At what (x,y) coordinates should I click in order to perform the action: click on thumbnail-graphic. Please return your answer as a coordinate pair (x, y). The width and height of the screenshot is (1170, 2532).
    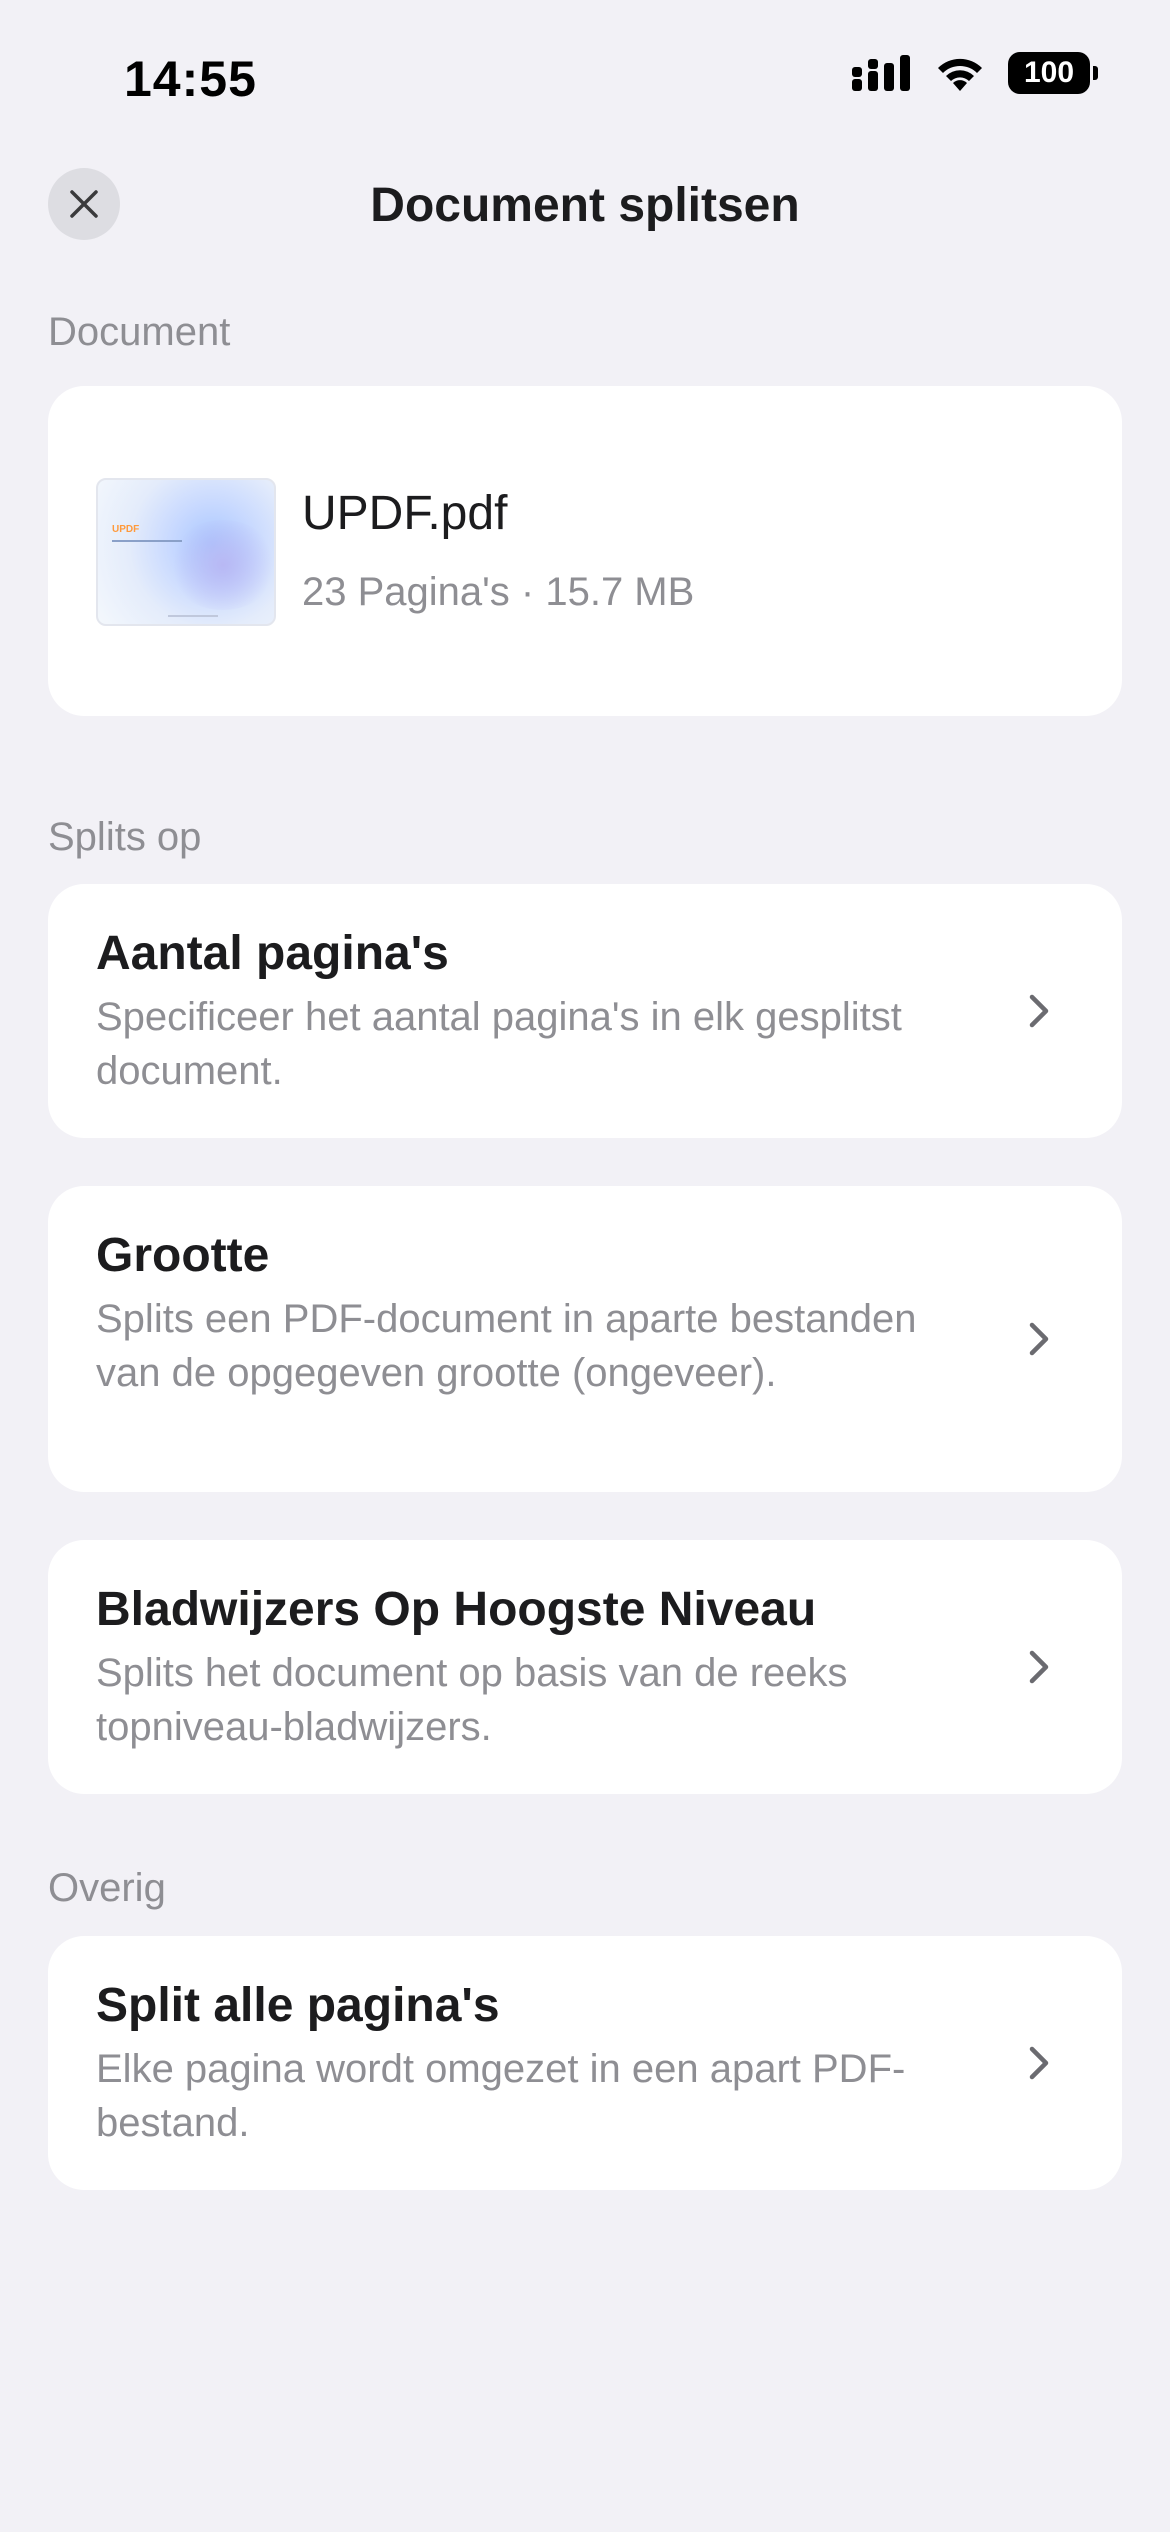
    Looking at the image, I should click on (221, 565).